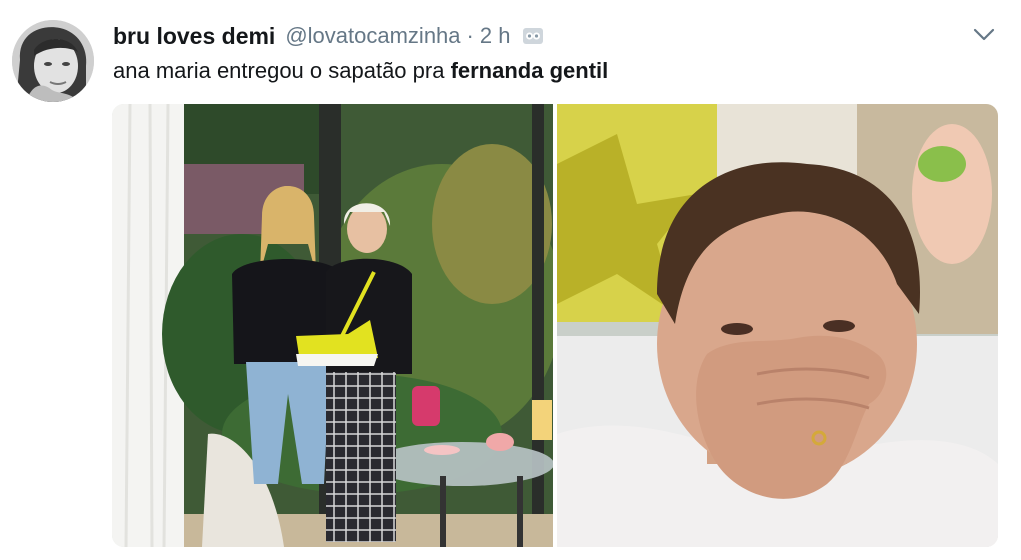 The width and height of the screenshot is (1021, 560). What do you see at coordinates (194, 36) in the screenshot?
I see `display-name: bru loves demi` at bounding box center [194, 36].